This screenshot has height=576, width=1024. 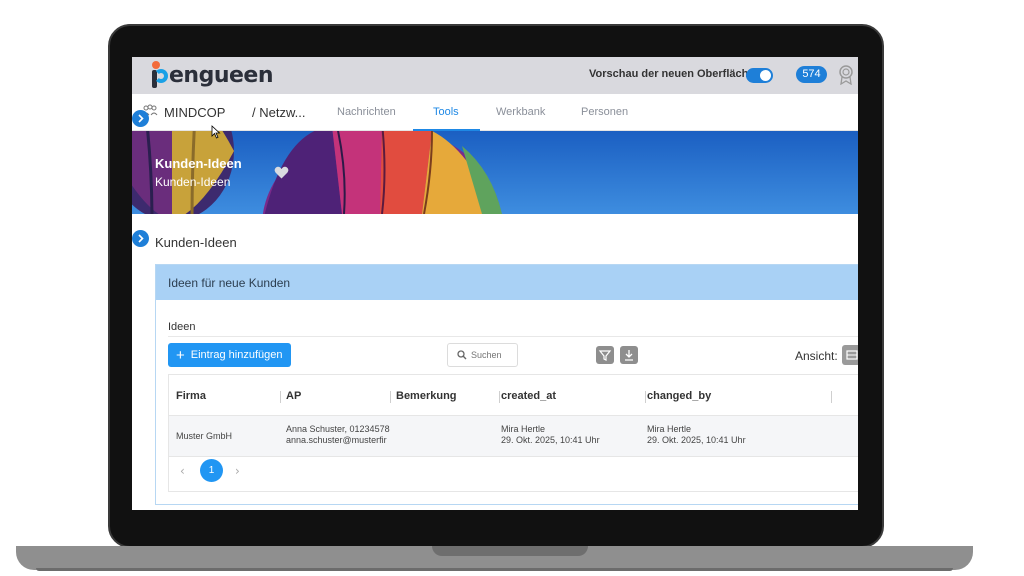 I want to click on hero-banner: Kunden-Ideen Kunden-Ideen, so click(x=495, y=172).